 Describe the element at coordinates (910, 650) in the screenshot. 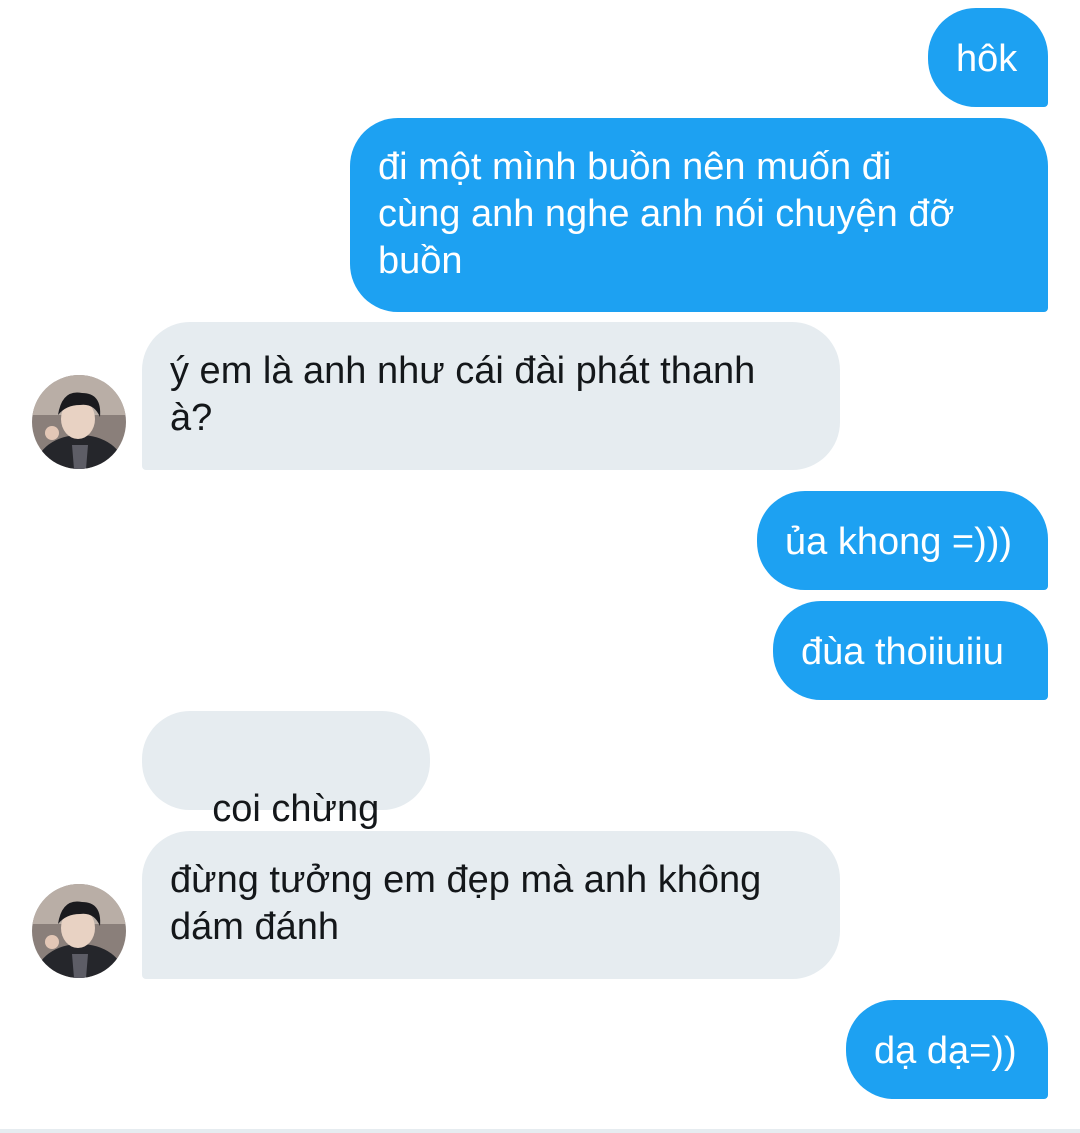

I see `outgoing-message-bubble: đùa thoiiuiiu` at that location.